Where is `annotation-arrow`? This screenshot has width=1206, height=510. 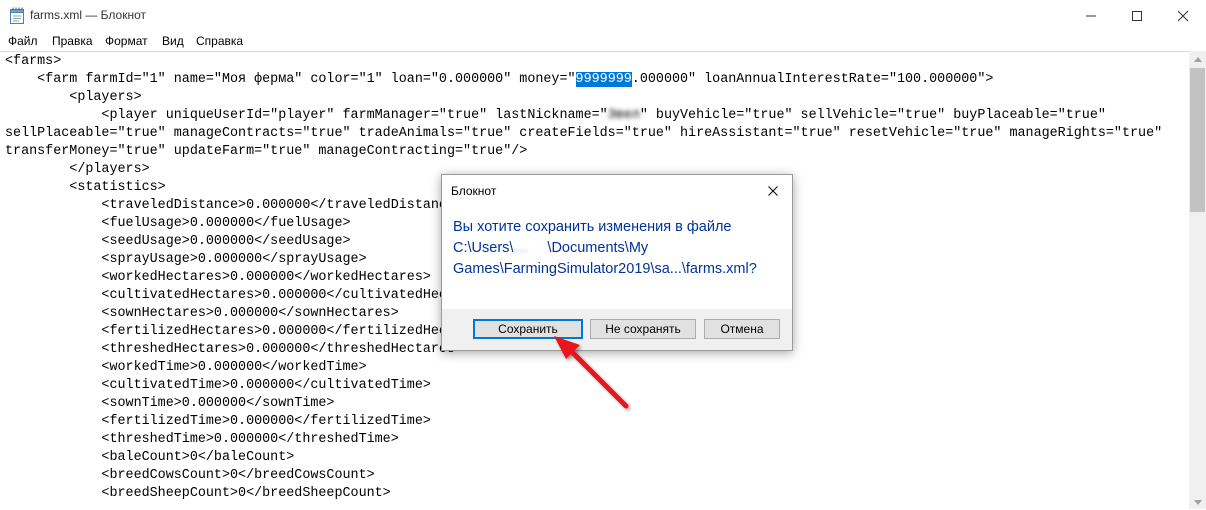
annotation-arrow is located at coordinates (591, 372).